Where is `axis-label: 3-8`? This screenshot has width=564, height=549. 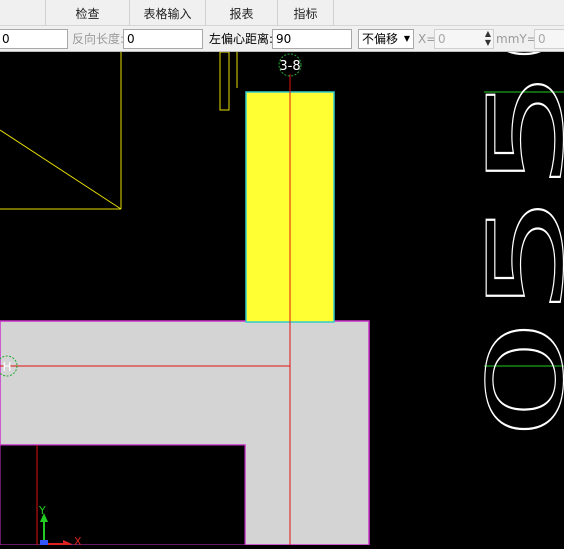 axis-label: 3-8 is located at coordinates (289, 66).